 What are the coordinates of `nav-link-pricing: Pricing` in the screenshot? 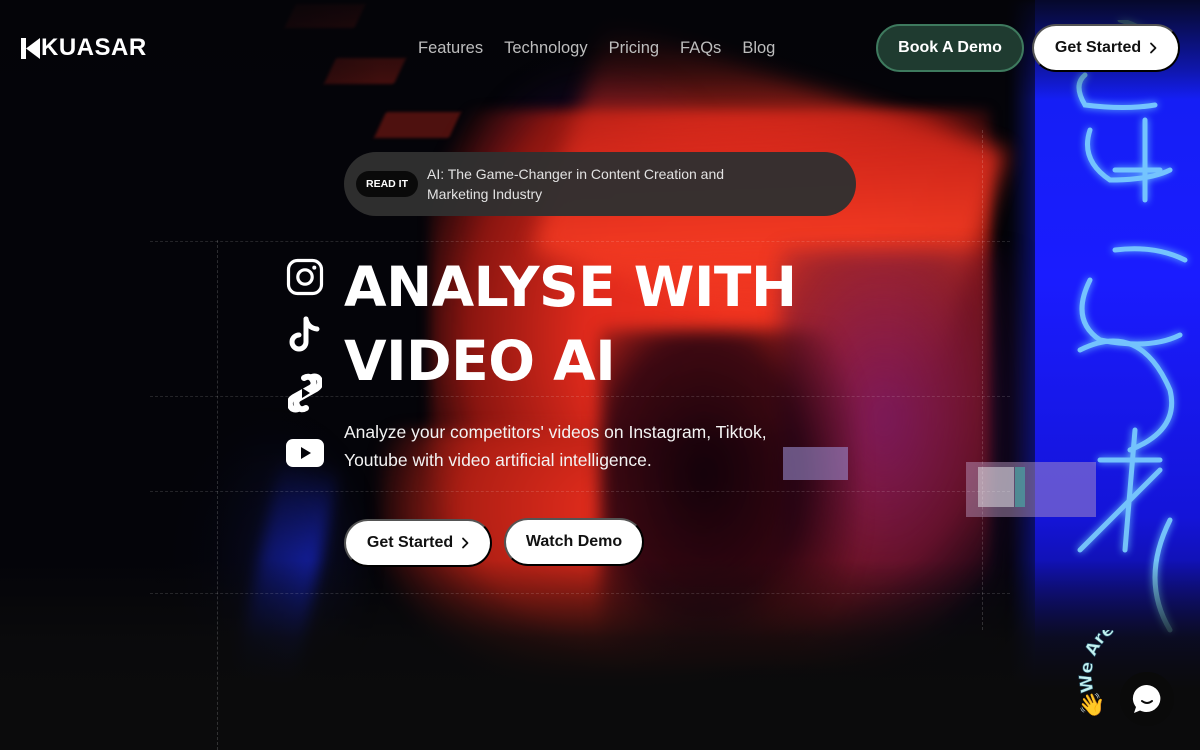 It's located at (634, 48).